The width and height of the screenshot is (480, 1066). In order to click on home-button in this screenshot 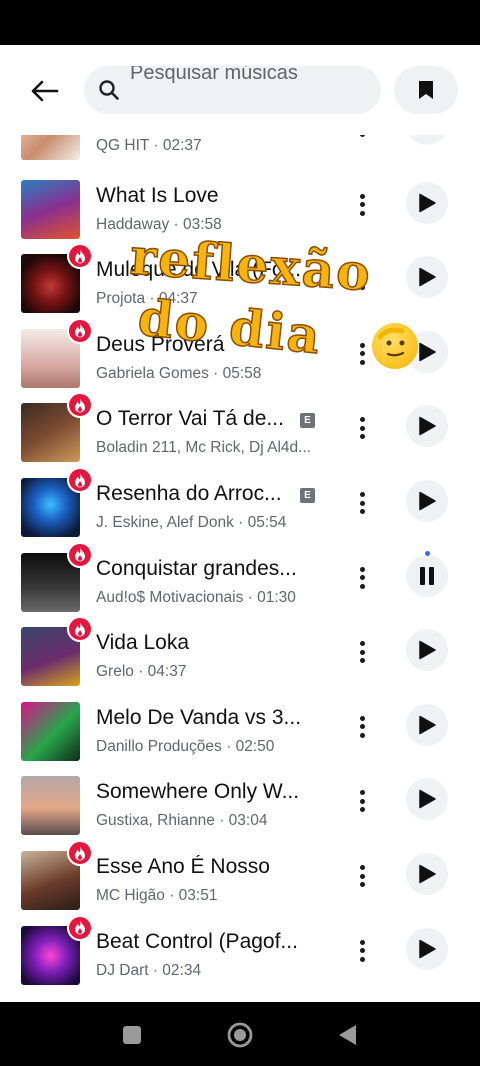, I will do `click(240, 1035)`.